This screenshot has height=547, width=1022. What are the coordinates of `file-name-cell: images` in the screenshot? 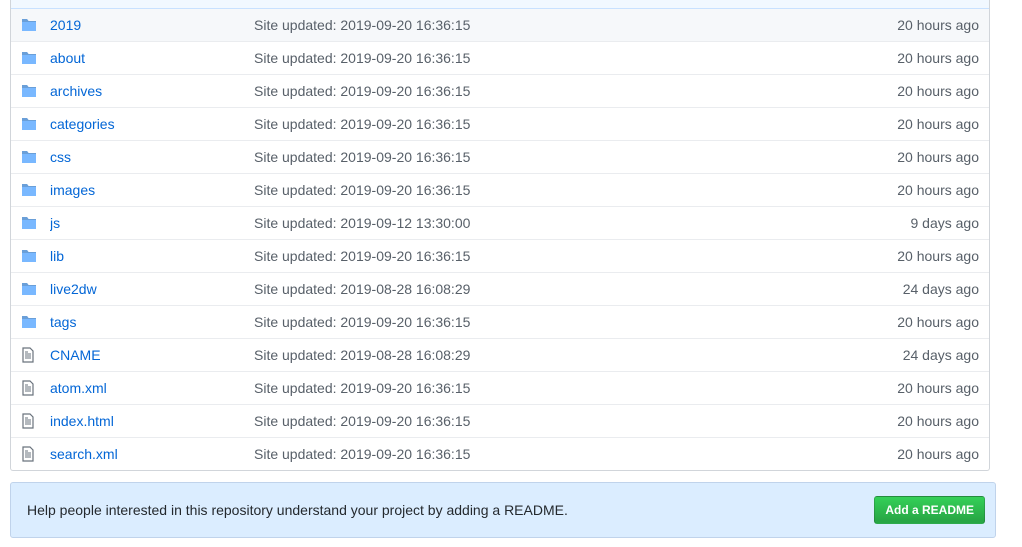 It's located at (152, 190).